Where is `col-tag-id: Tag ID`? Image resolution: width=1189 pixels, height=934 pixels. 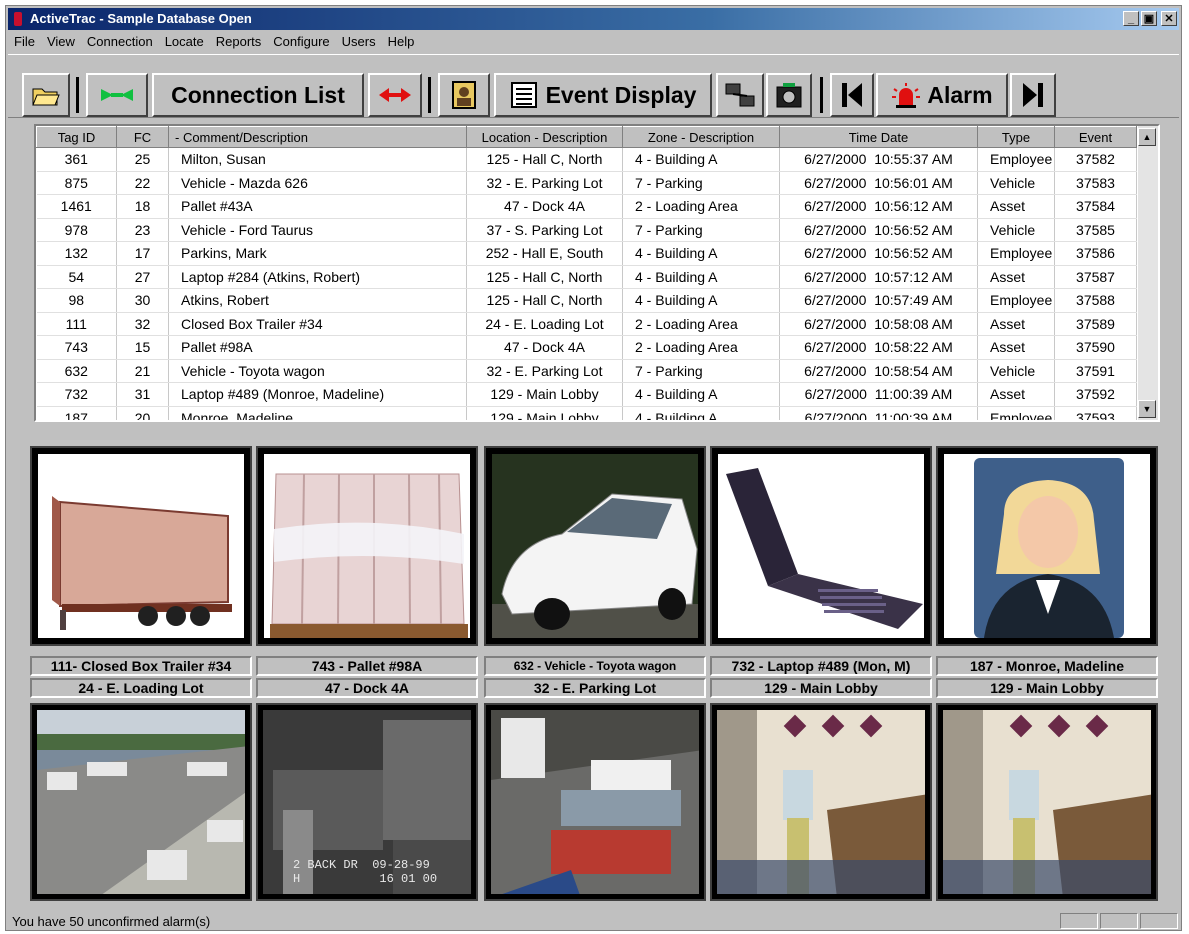 col-tag-id: Tag ID is located at coordinates (76, 137).